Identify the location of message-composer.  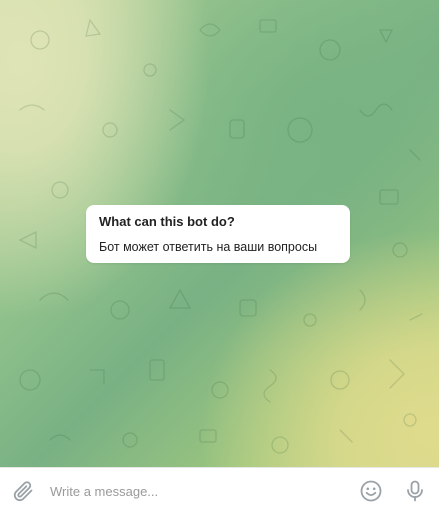
(219, 490).